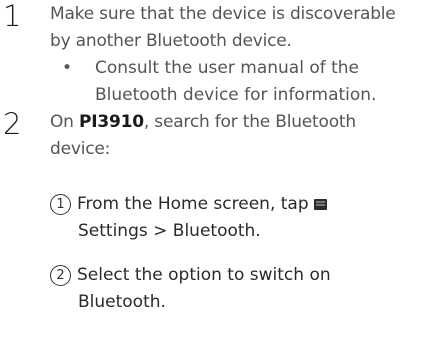 Image resolution: width=436 pixels, height=337 pixels. What do you see at coordinates (64, 122) in the screenshot?
I see `step-2-prefix: On` at bounding box center [64, 122].